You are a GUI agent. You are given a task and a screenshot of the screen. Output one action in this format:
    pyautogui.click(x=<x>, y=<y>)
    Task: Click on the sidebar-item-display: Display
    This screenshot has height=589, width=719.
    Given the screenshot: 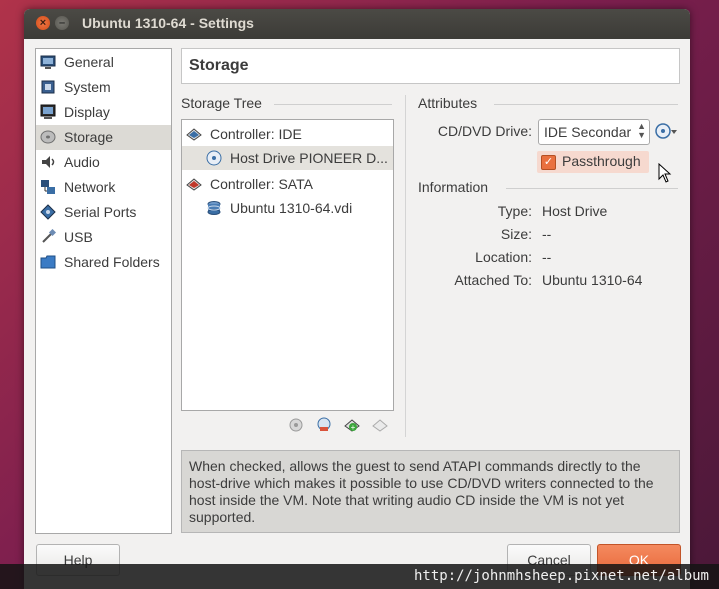 What is the action you would take?
    pyautogui.click(x=103, y=112)
    